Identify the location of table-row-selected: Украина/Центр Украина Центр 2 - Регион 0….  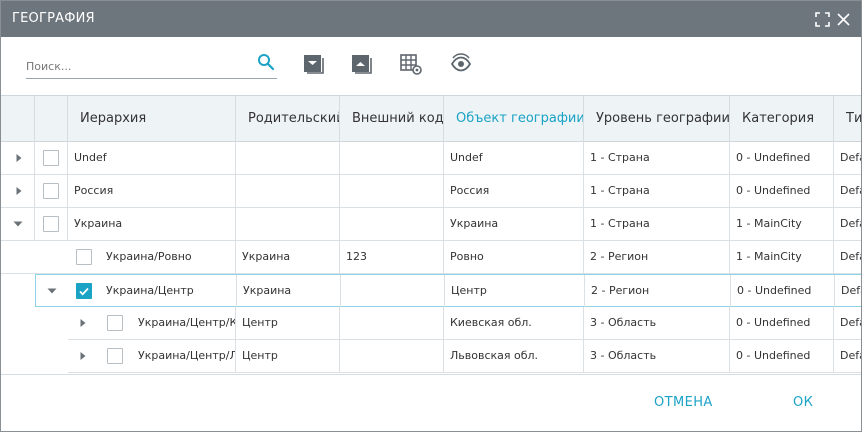
(448, 290).